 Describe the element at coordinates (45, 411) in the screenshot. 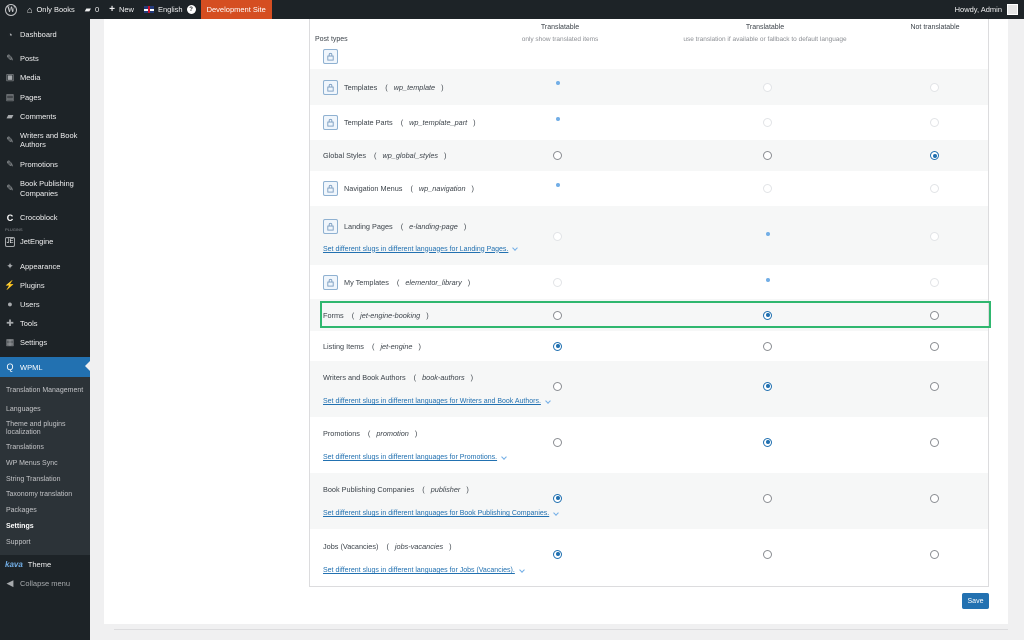

I see `submenu-languages: Languages` at that location.